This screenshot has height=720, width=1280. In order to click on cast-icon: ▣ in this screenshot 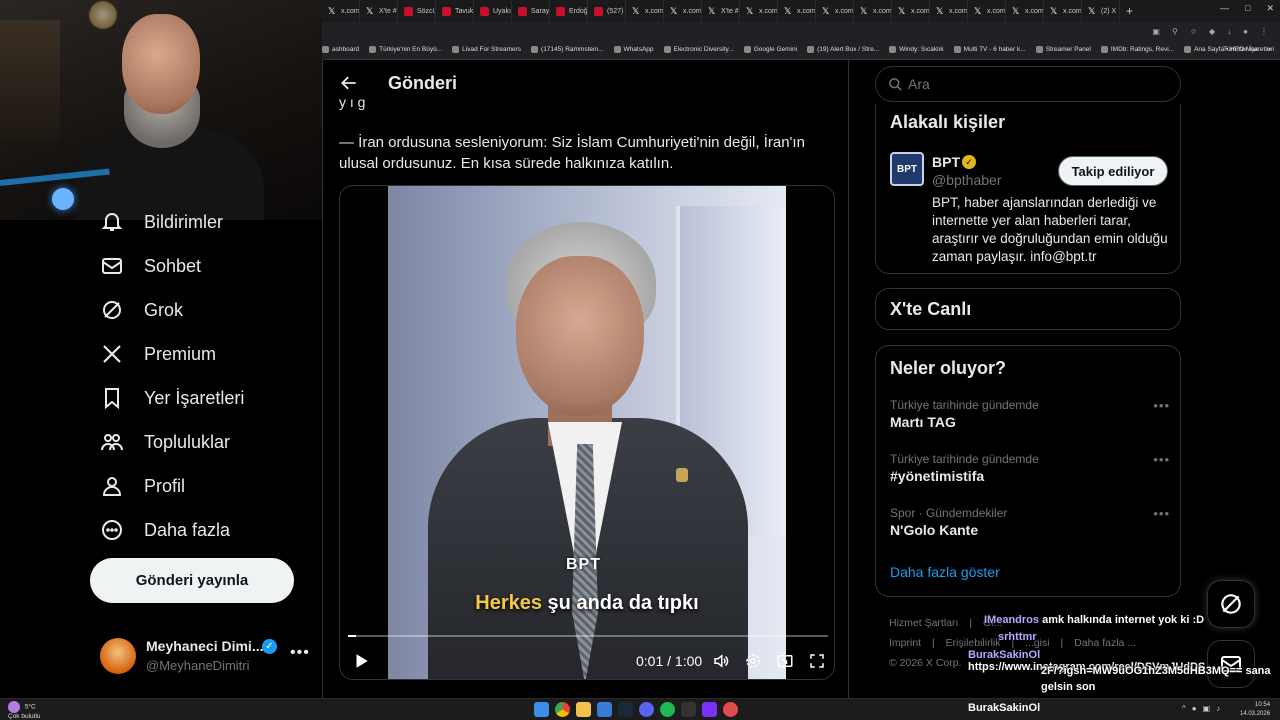, I will do `click(1156, 31)`.